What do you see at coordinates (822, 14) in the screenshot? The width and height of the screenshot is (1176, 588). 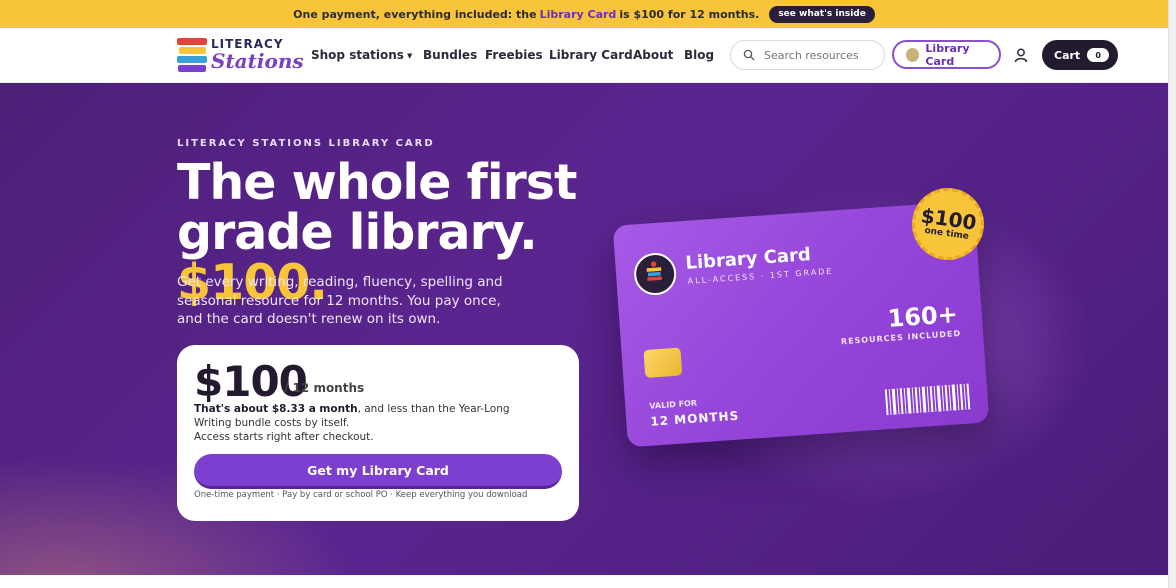 I see `see-whats-inside-button: see what's inside` at bounding box center [822, 14].